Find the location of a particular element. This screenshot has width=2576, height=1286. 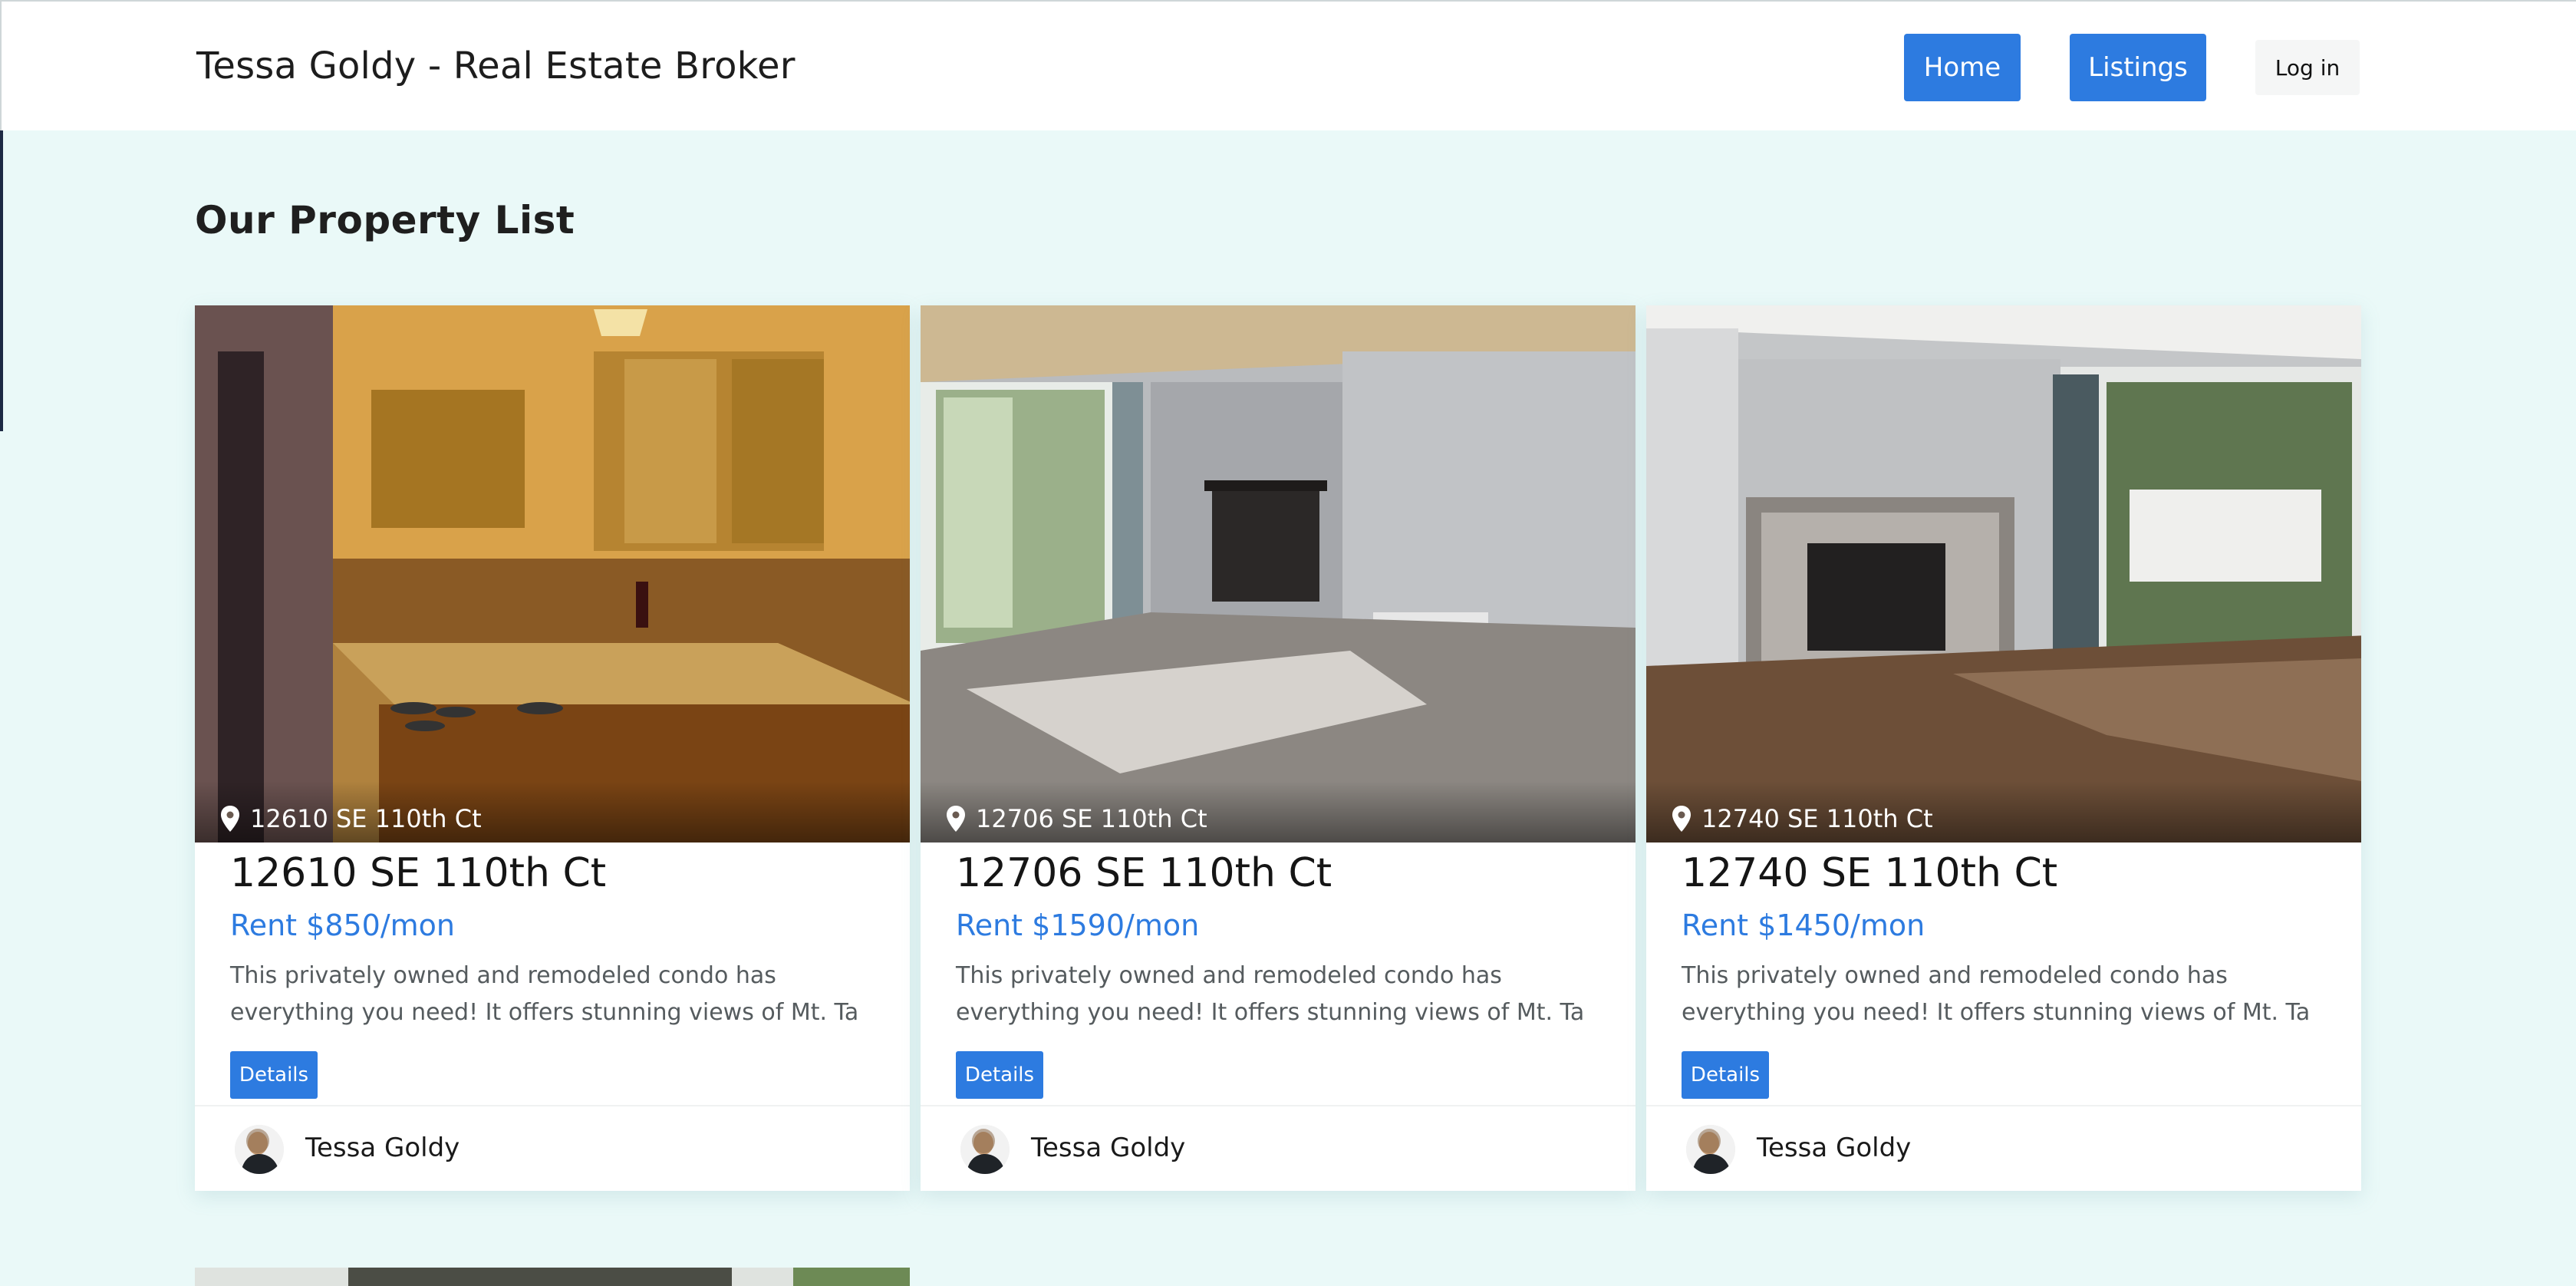

property-price: Rent $850/mon is located at coordinates (342, 925).